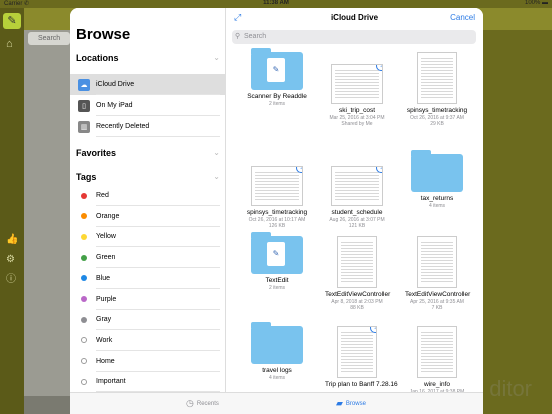 This screenshot has height=414, width=552. I want to click on gear-icon: ⚙, so click(10, 259).